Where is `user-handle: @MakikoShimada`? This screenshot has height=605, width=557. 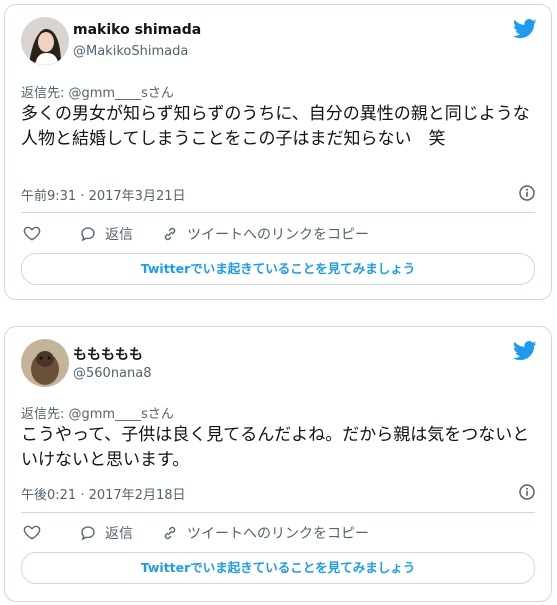 user-handle: @MakikoShimada is located at coordinates (130, 51).